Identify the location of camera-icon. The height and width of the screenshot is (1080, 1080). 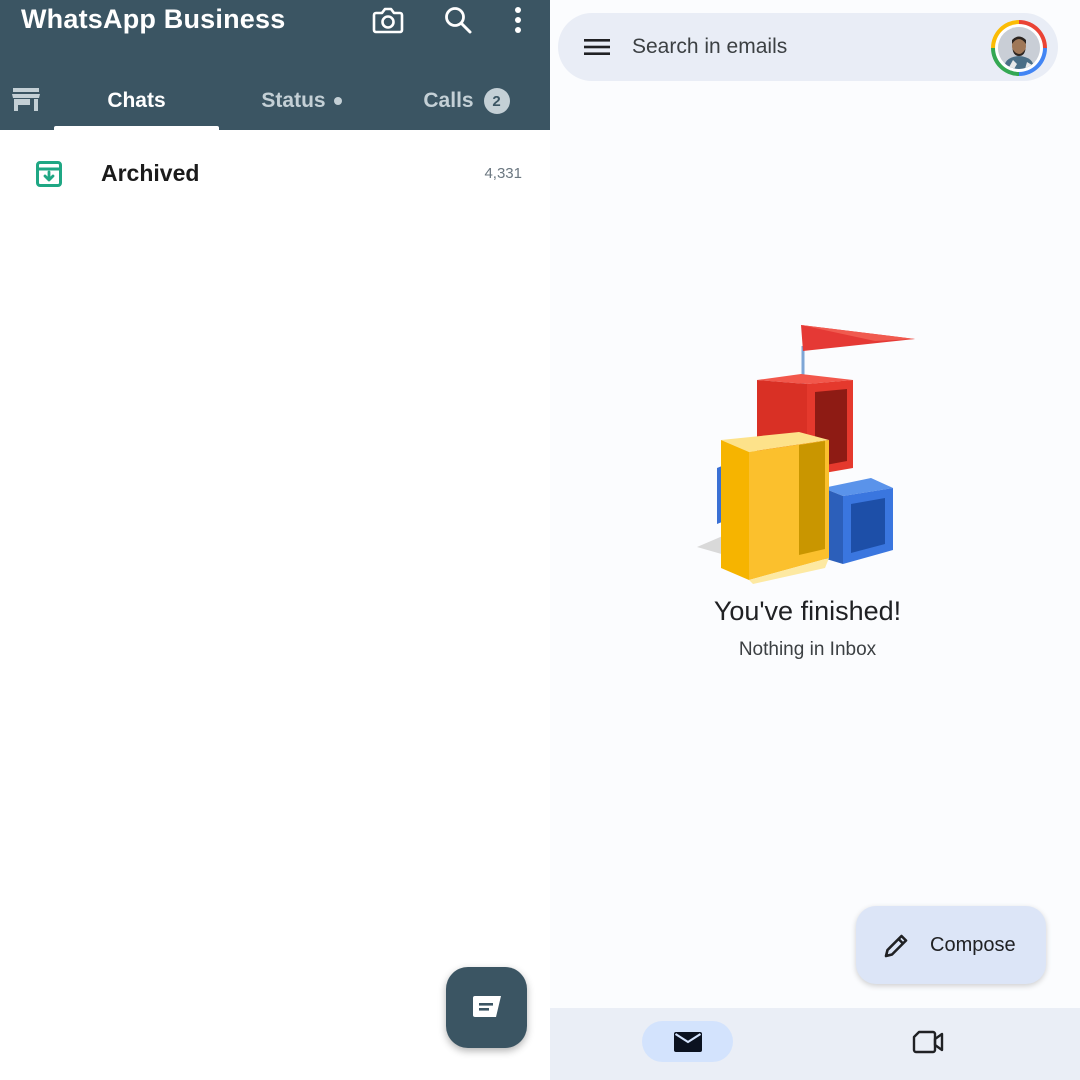
(388, 20).